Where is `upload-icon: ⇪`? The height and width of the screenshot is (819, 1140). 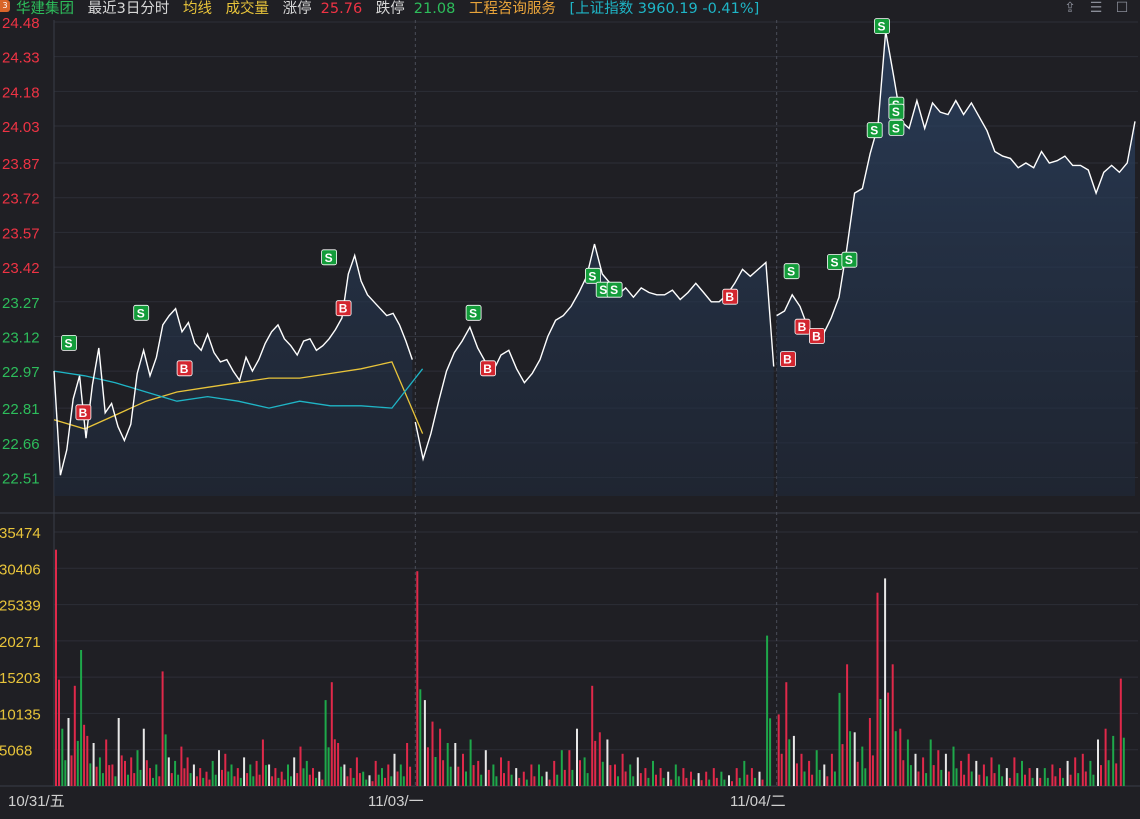 upload-icon: ⇪ is located at coordinates (1070, 8).